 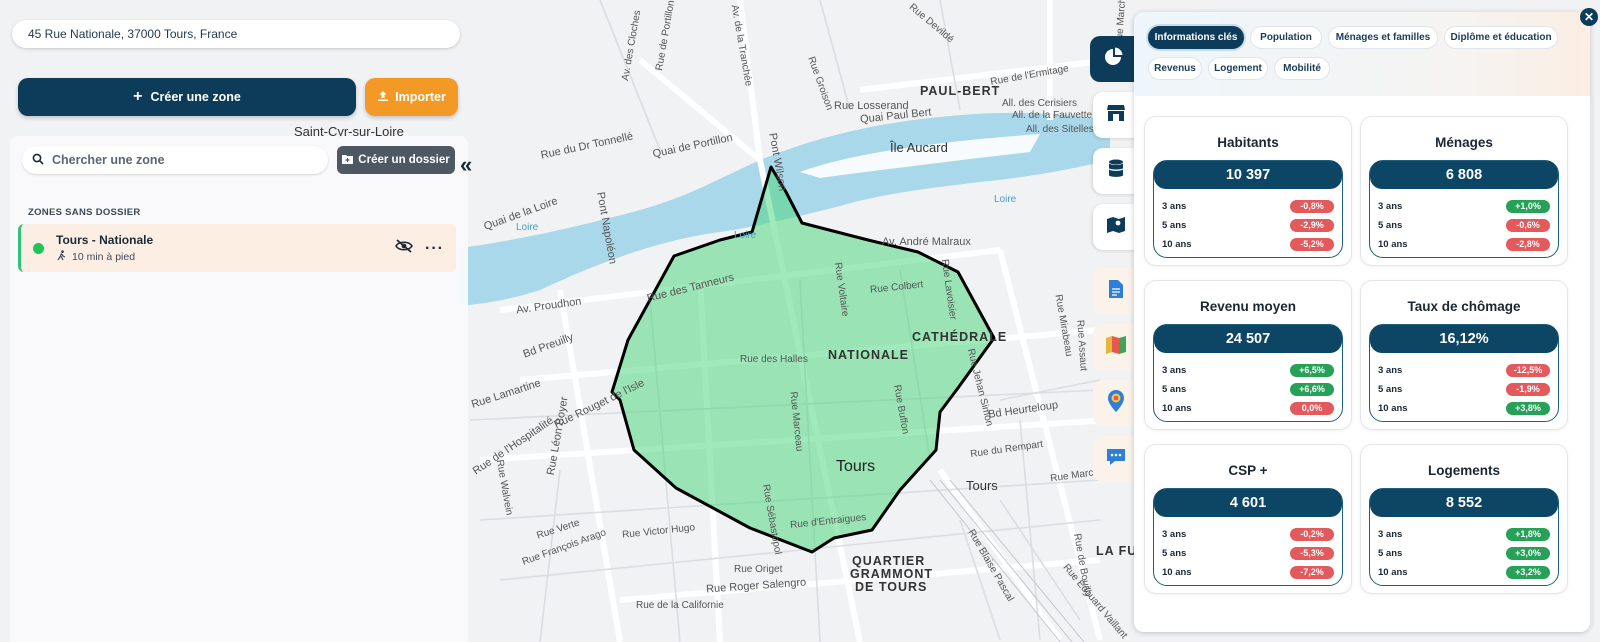 I want to click on eye-off-icon, so click(x=404, y=248).